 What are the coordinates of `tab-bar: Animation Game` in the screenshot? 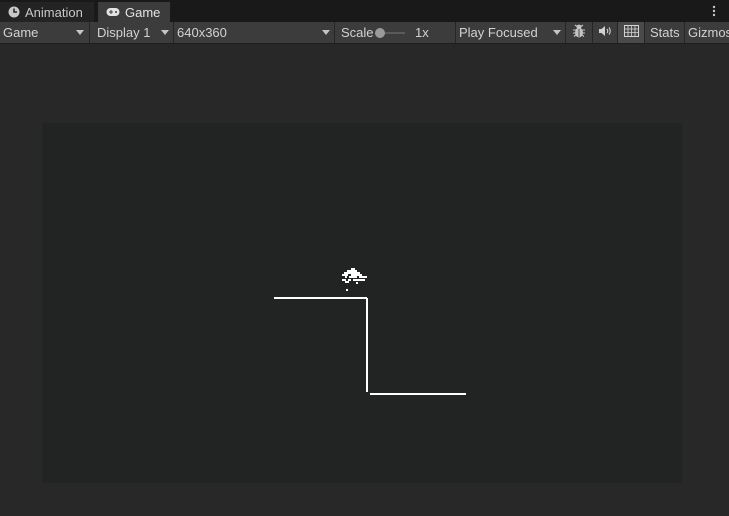 It's located at (364, 11).